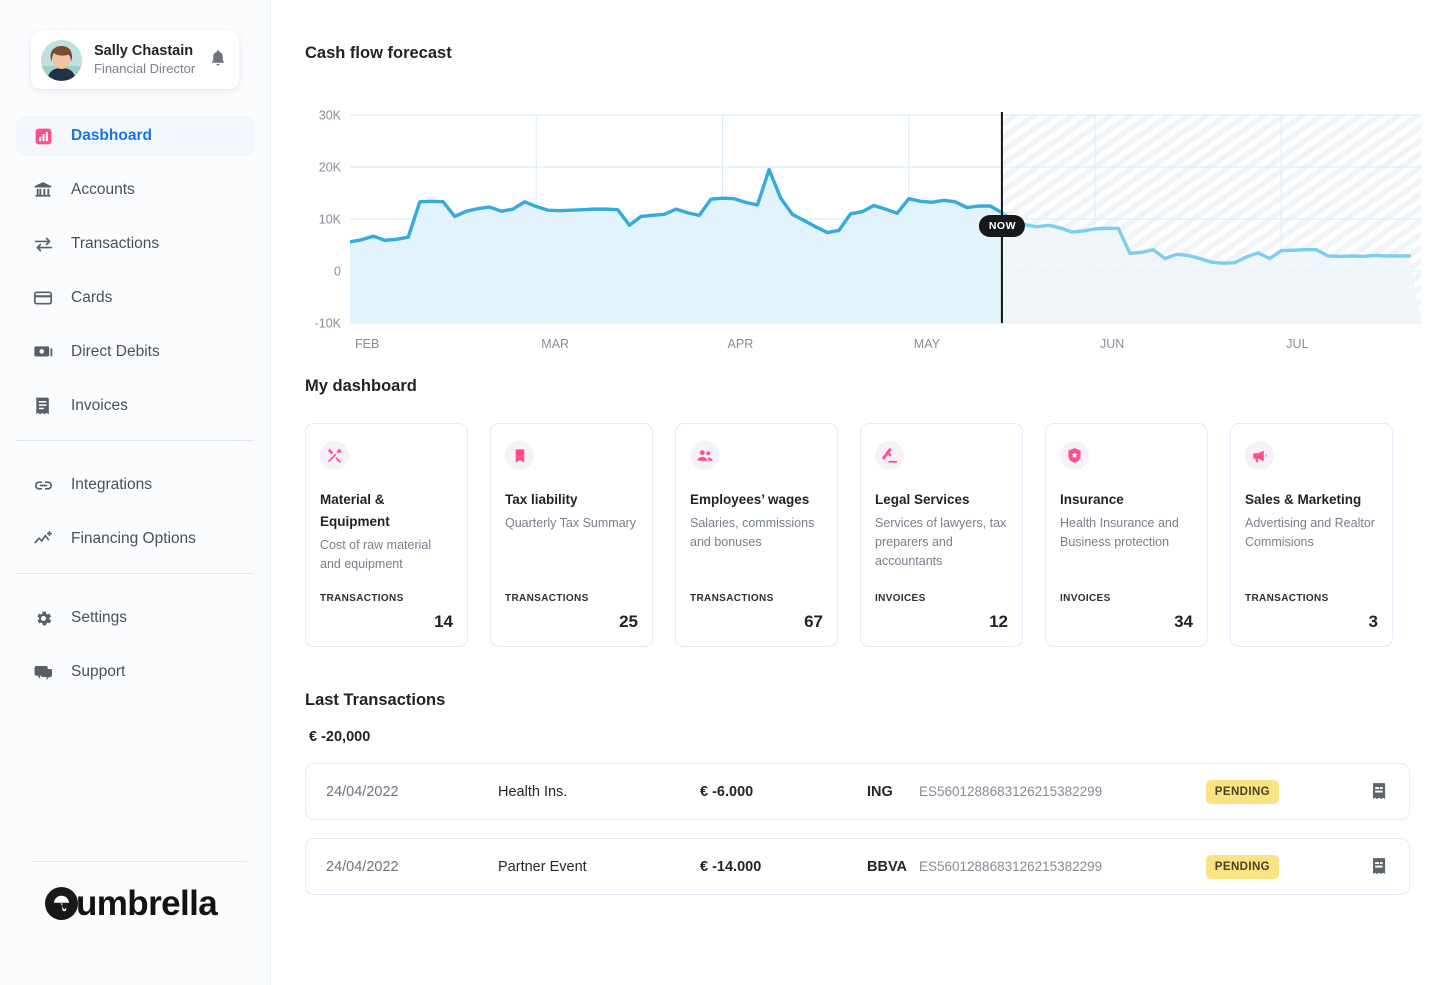  I want to click on card-footer: TRANSACTIONS 67, so click(756, 612).